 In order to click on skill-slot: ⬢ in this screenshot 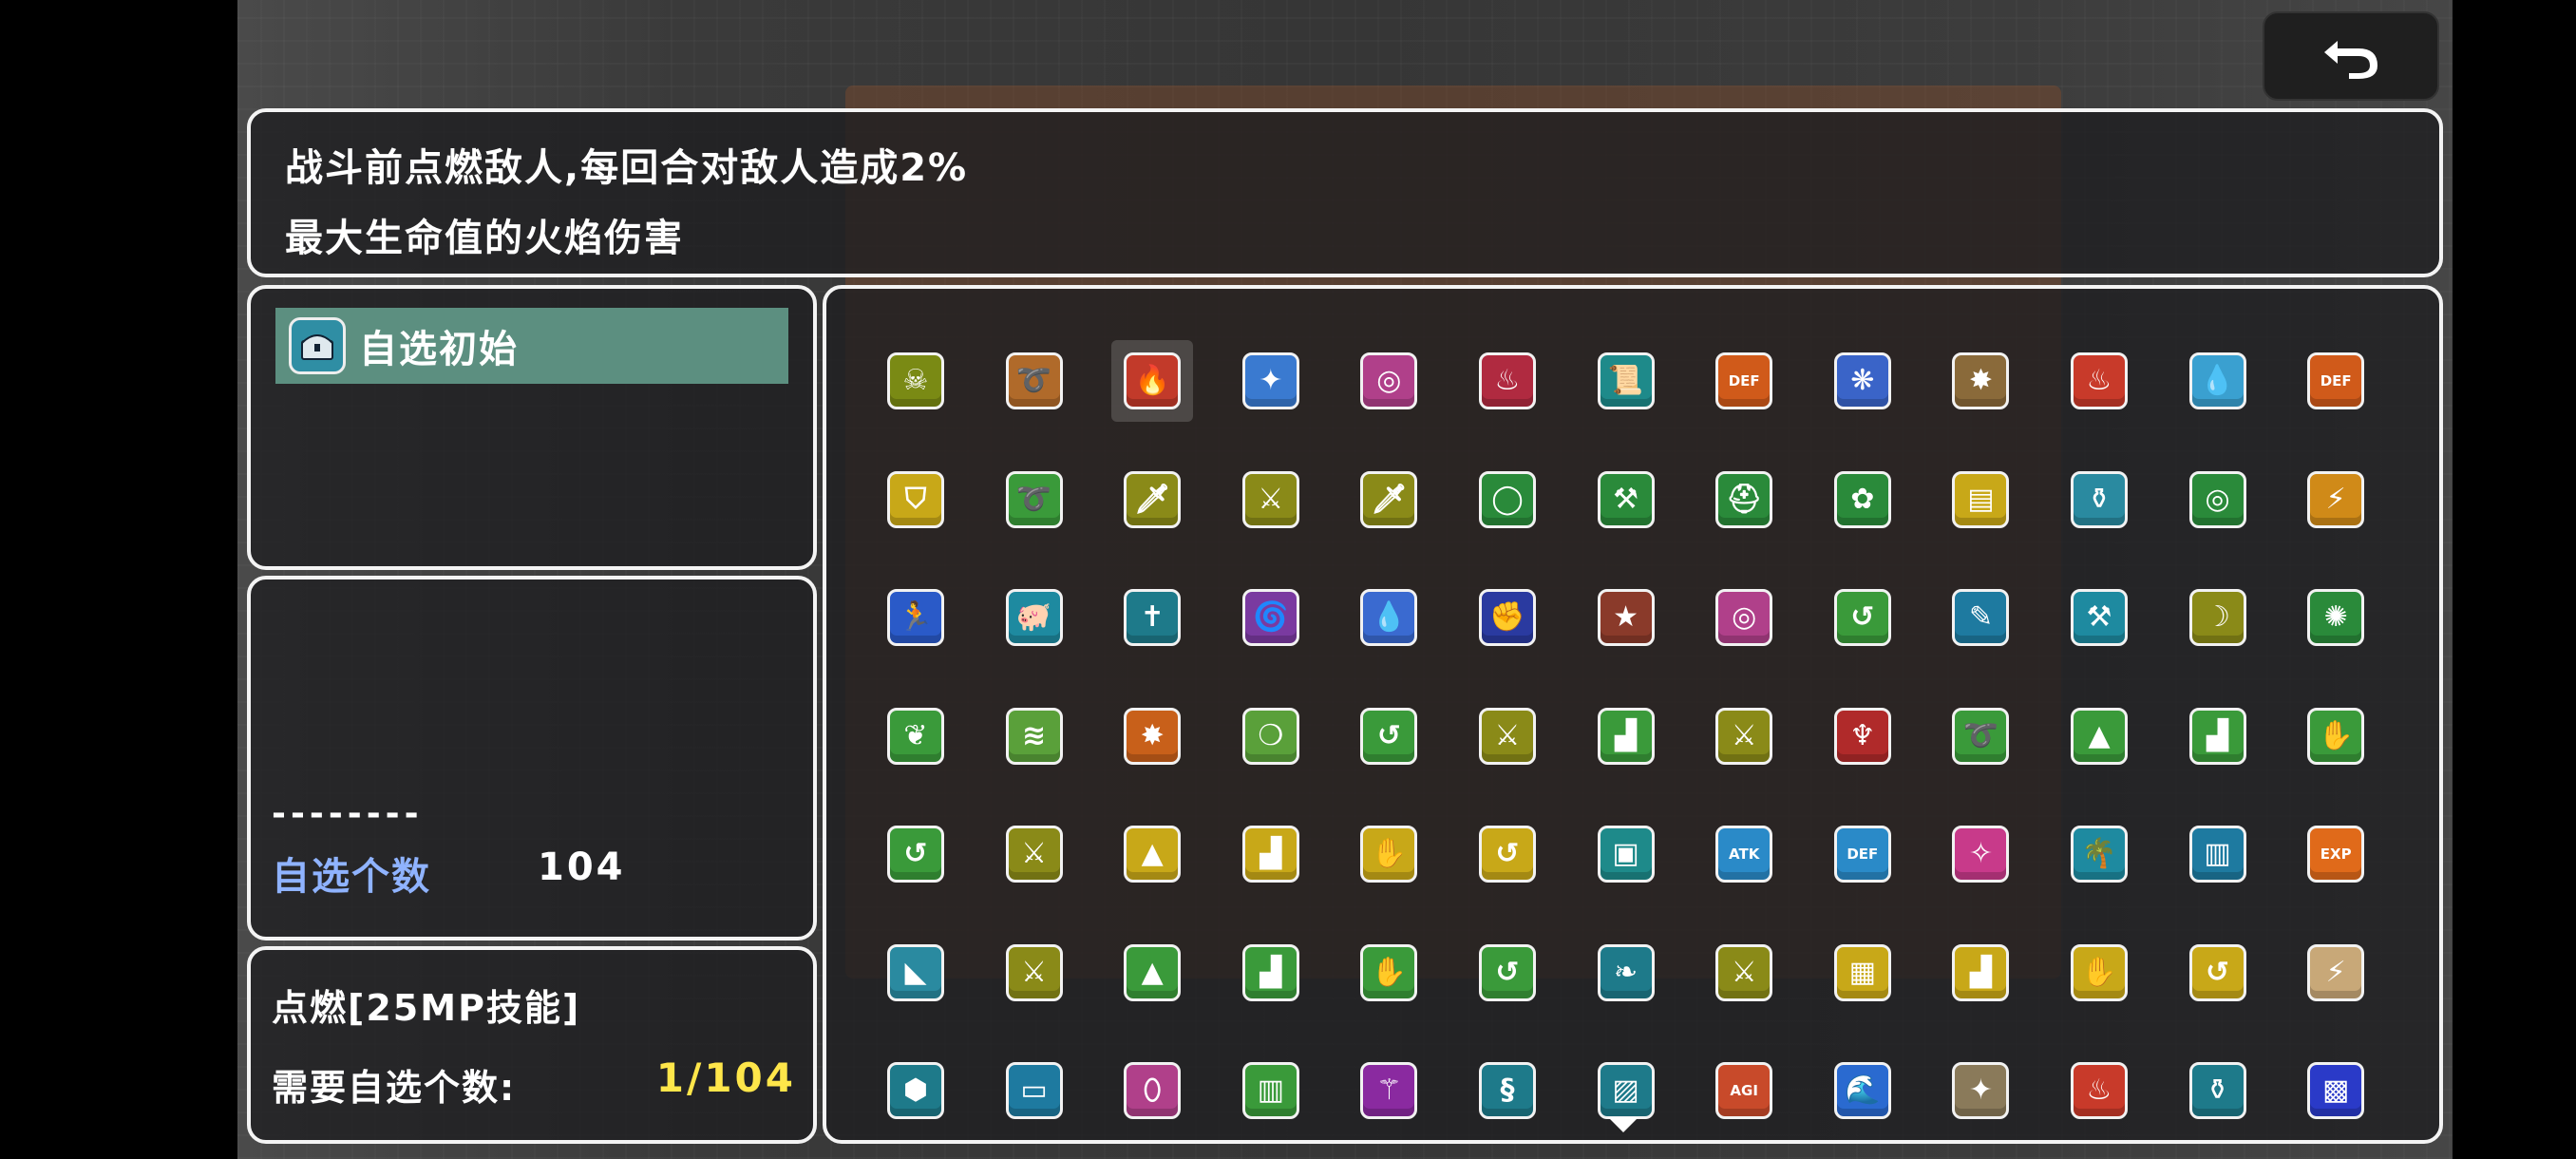, I will do `click(916, 1090)`.